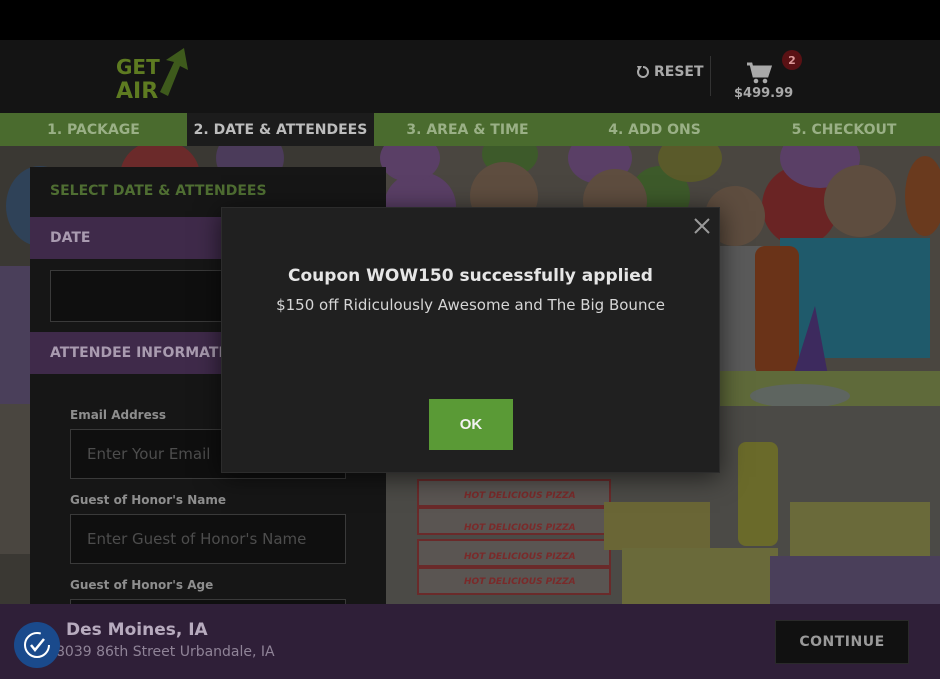 Image resolution: width=940 pixels, height=679 pixels. Describe the element at coordinates (137, 630) in the screenshot. I see `location-name: Des Moines, IA` at that location.